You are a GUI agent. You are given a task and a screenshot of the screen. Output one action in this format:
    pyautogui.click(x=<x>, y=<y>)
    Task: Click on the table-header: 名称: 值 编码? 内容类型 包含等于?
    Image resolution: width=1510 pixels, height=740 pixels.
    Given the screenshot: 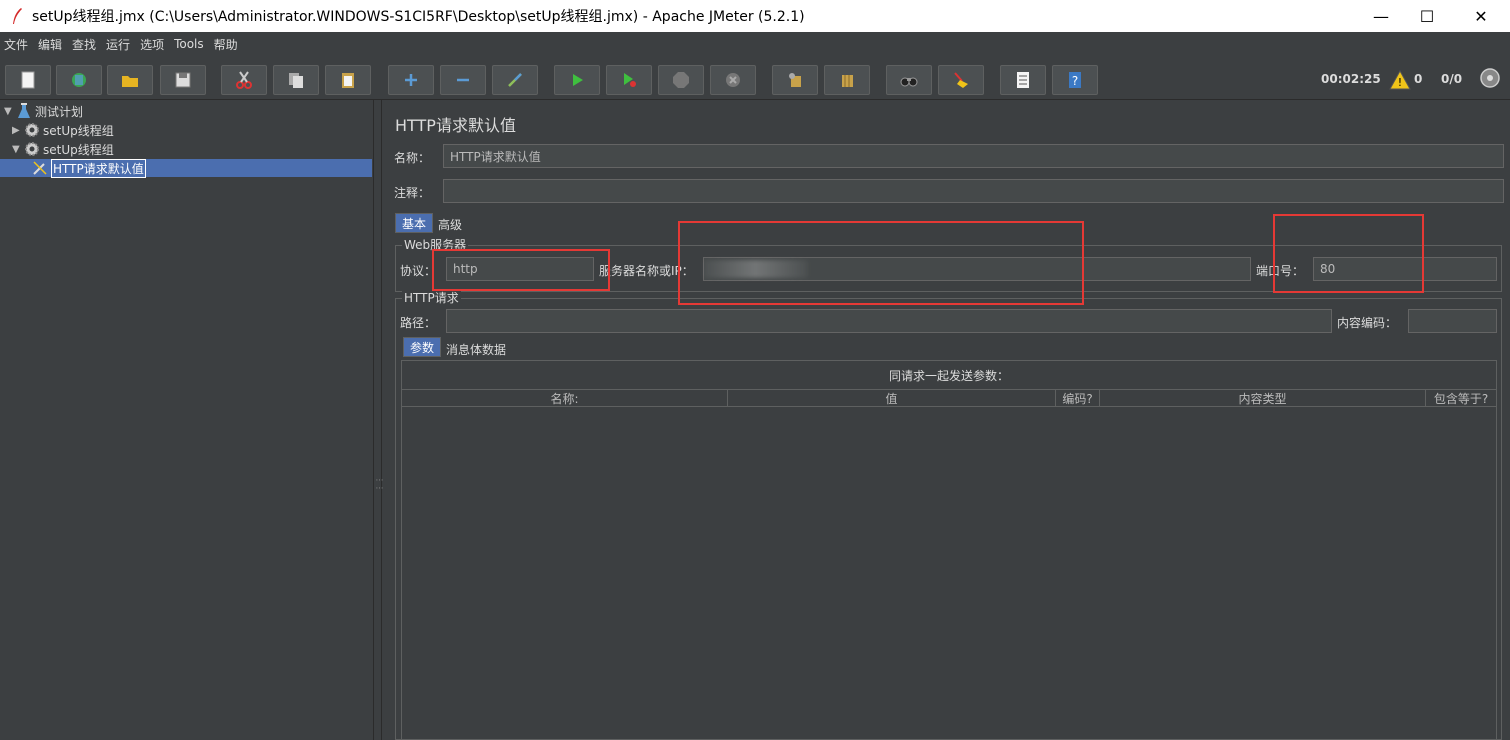 What is the action you would take?
    pyautogui.click(x=949, y=398)
    